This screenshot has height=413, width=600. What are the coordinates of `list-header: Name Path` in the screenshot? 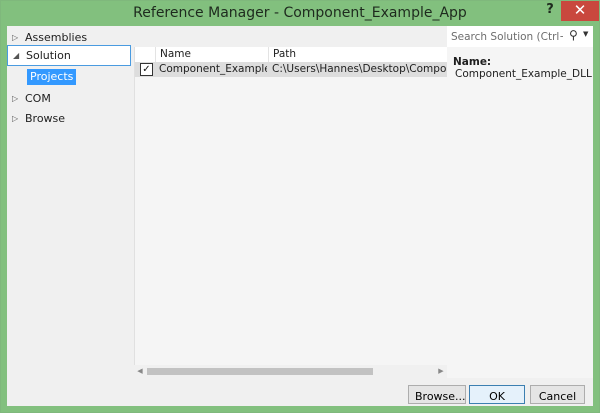 It's located at (291, 55).